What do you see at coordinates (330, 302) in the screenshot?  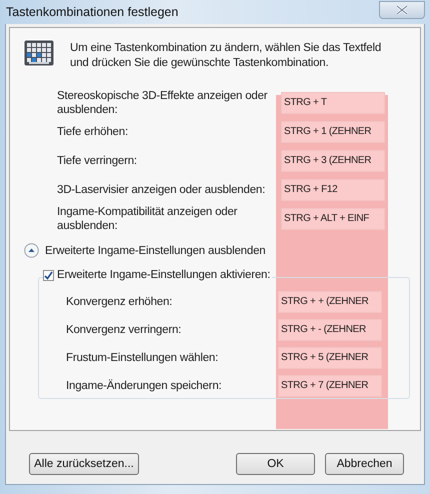 I see `shortcut-field: STRG + + (ZEHNER` at bounding box center [330, 302].